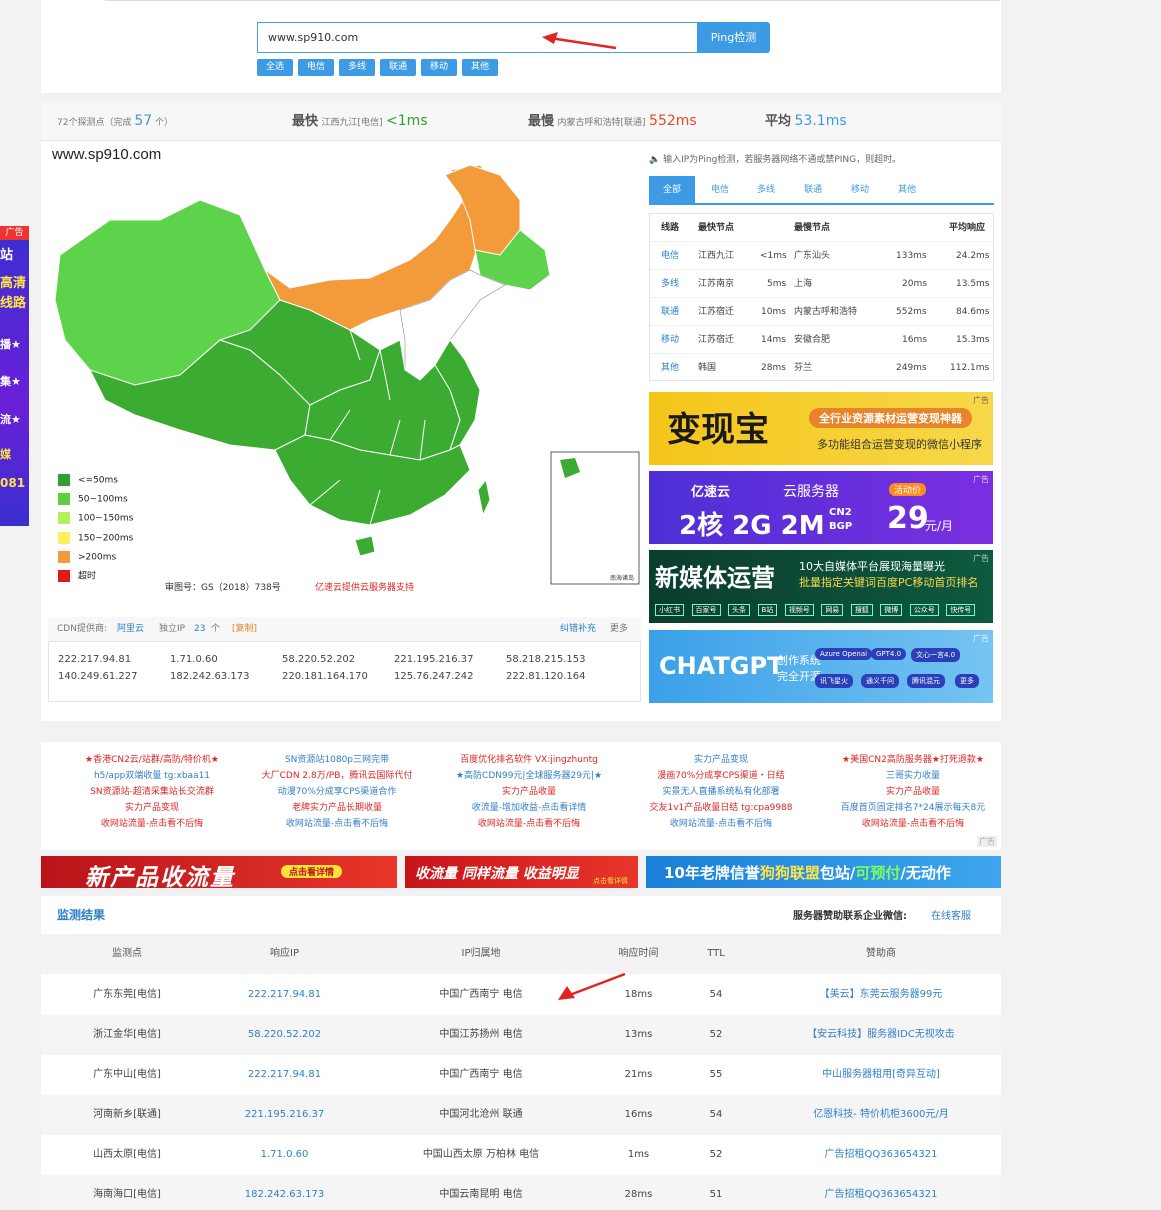 The height and width of the screenshot is (1210, 1161). Describe the element at coordinates (670, 284) in the screenshot. I see `row-line: 多线` at that location.